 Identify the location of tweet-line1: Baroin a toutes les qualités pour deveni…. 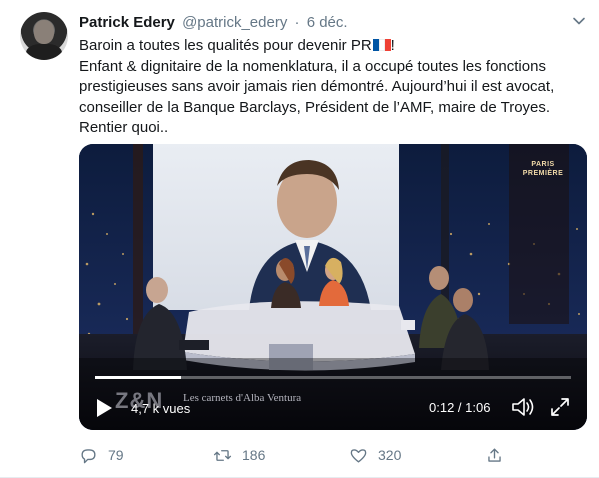
(225, 45).